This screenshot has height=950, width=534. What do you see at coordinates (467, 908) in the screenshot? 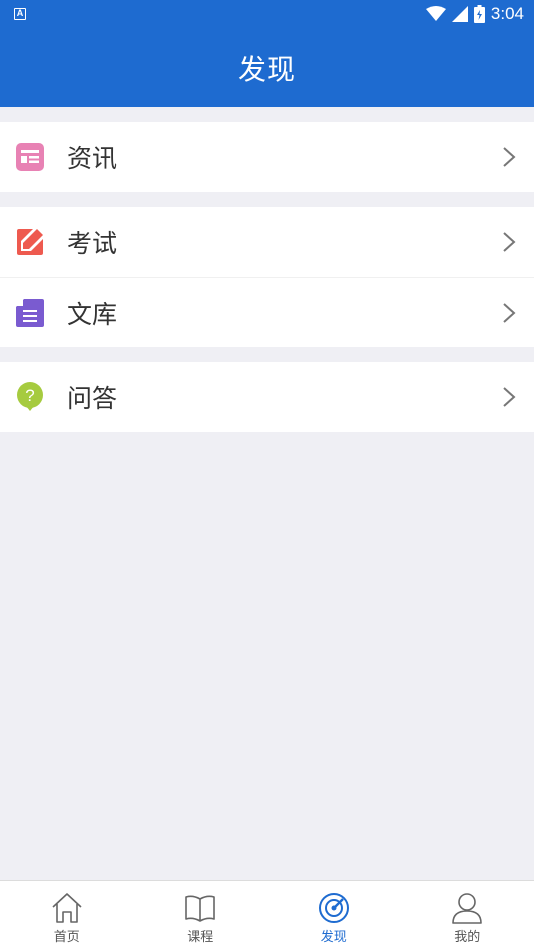
I see `user-icon` at bounding box center [467, 908].